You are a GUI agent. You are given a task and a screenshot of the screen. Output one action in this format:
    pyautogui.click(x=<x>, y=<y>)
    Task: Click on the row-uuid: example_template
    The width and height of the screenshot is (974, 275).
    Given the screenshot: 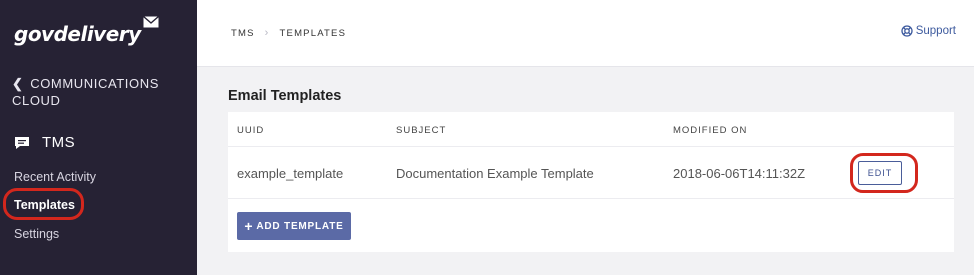 What is the action you would take?
    pyautogui.click(x=290, y=173)
    